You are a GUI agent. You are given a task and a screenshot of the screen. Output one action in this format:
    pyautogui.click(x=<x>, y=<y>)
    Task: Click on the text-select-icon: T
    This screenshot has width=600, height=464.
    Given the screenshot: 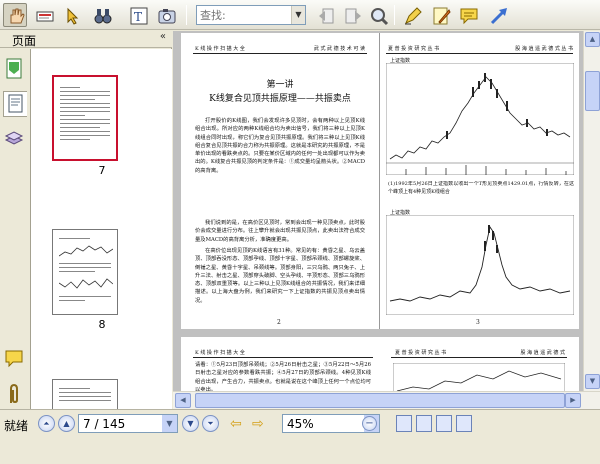 What is the action you would take?
    pyautogui.click(x=139, y=16)
    